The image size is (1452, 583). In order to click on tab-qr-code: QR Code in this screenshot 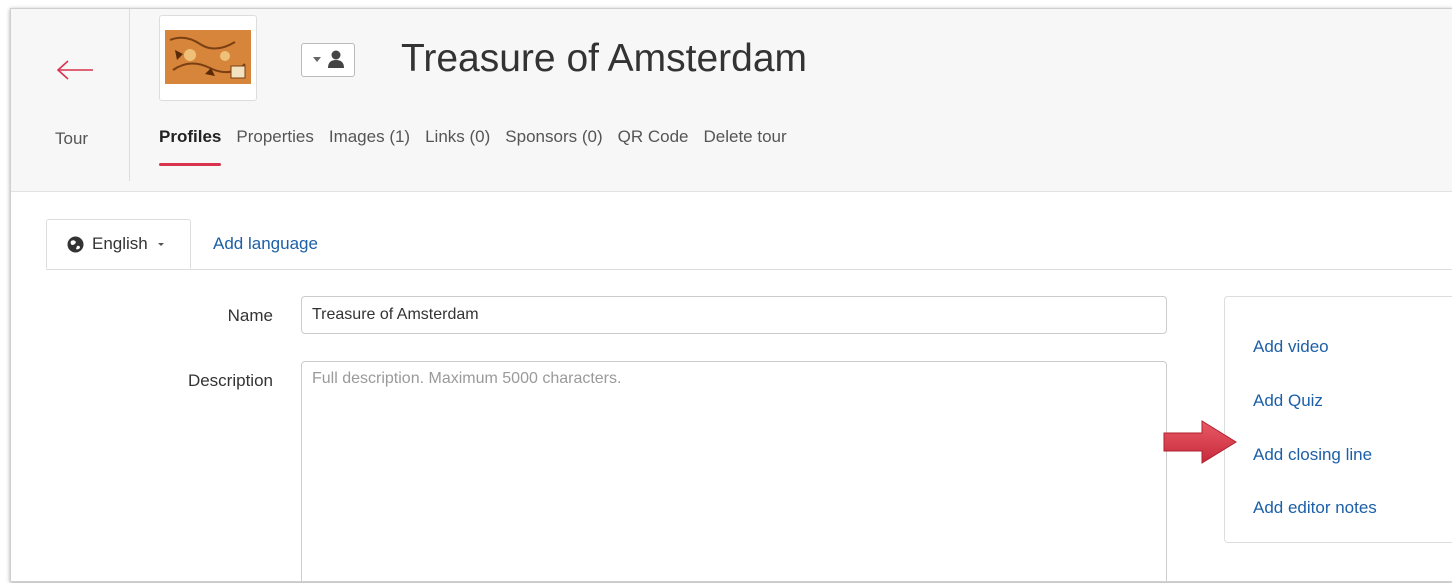, I will do `click(653, 137)`.